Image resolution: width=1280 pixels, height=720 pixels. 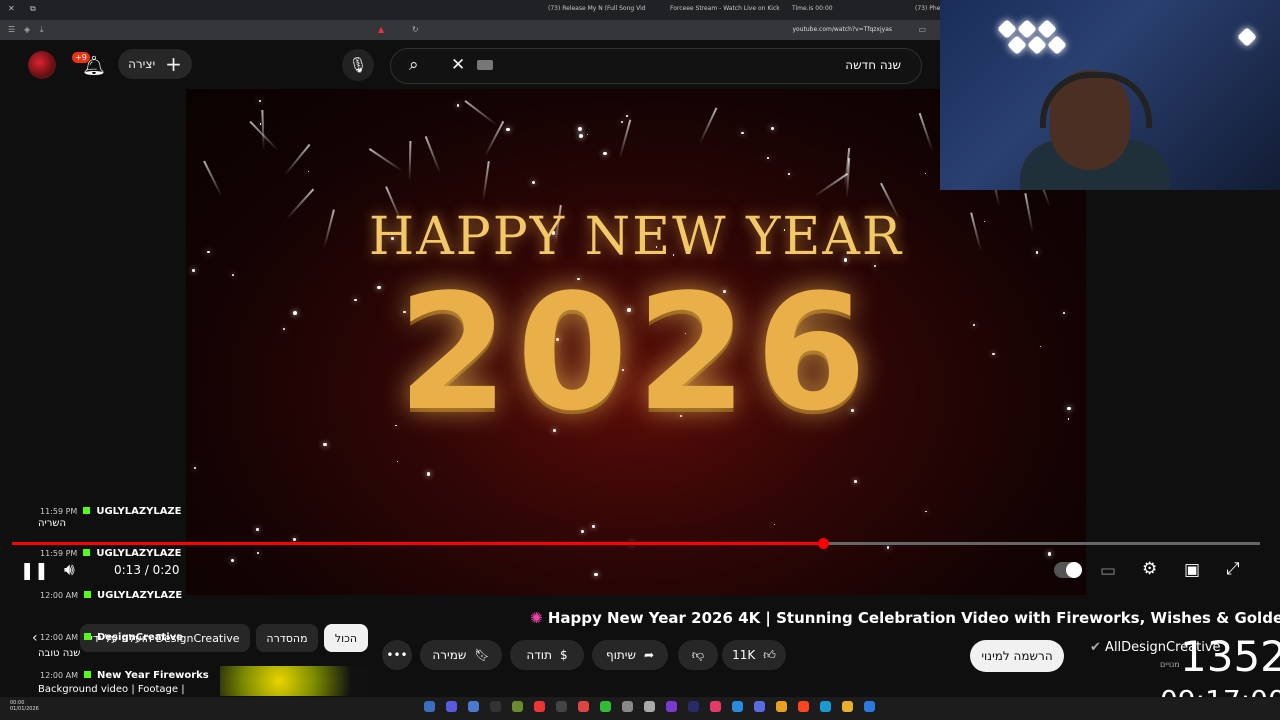 What do you see at coordinates (287, 638) in the screenshot?
I see `chip-series: מהסדרה` at bounding box center [287, 638].